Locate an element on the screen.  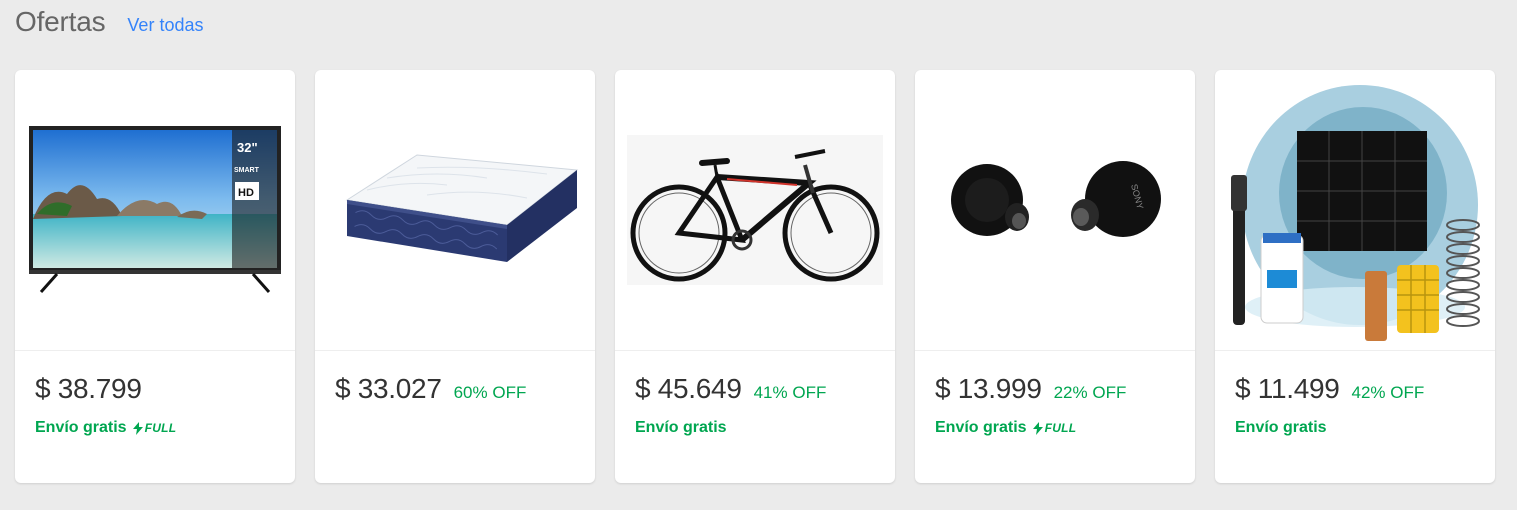
see-all-link: Ver todas is located at coordinates (165, 25).